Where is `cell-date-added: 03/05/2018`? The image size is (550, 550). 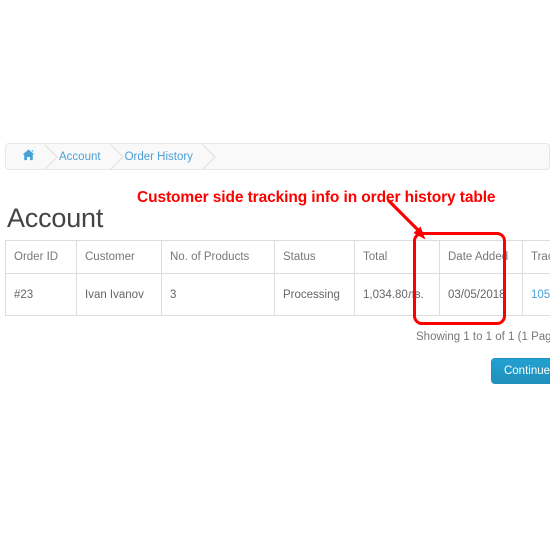
cell-date-added: 03/05/2018 is located at coordinates (481, 294).